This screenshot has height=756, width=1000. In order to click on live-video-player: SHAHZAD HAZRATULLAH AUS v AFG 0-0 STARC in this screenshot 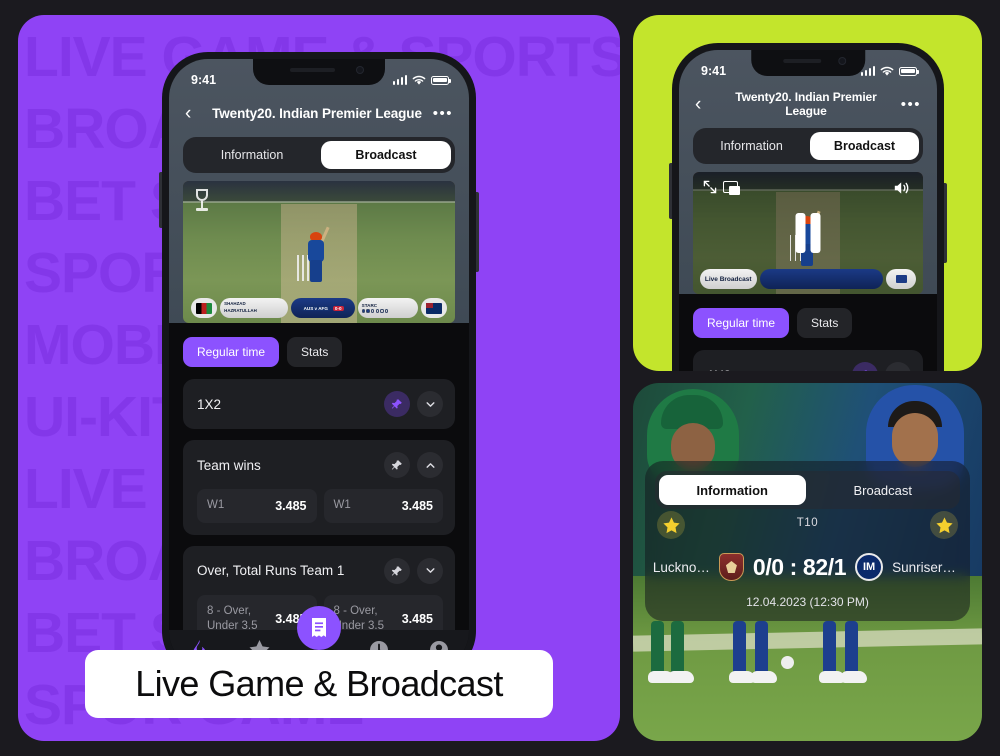, I will do `click(319, 252)`.